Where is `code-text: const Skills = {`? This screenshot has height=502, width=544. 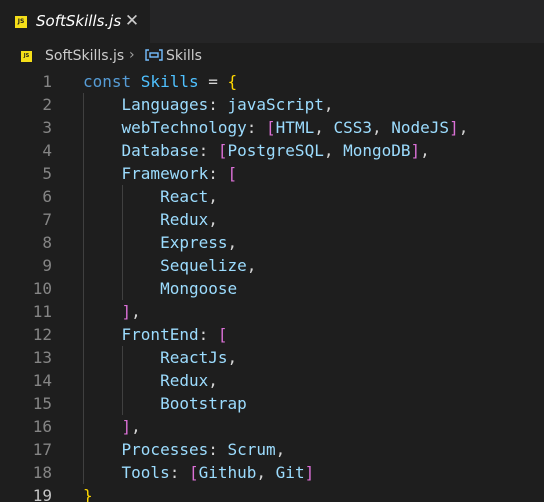 code-text: const Skills = { is located at coordinates (160, 81).